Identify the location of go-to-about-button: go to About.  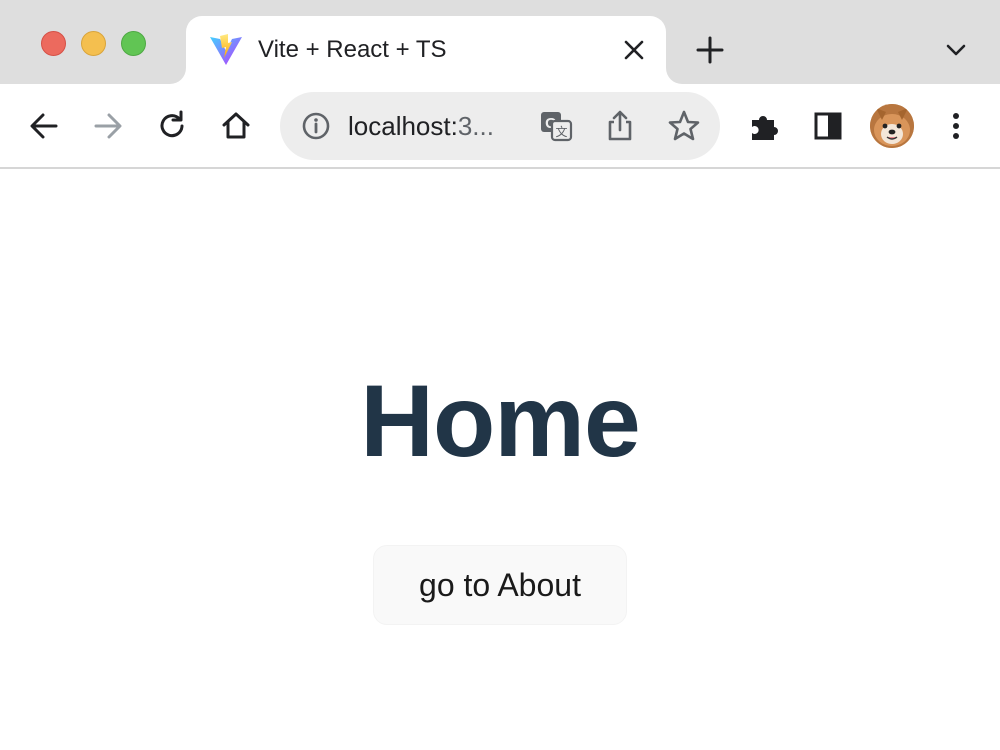
(500, 585).